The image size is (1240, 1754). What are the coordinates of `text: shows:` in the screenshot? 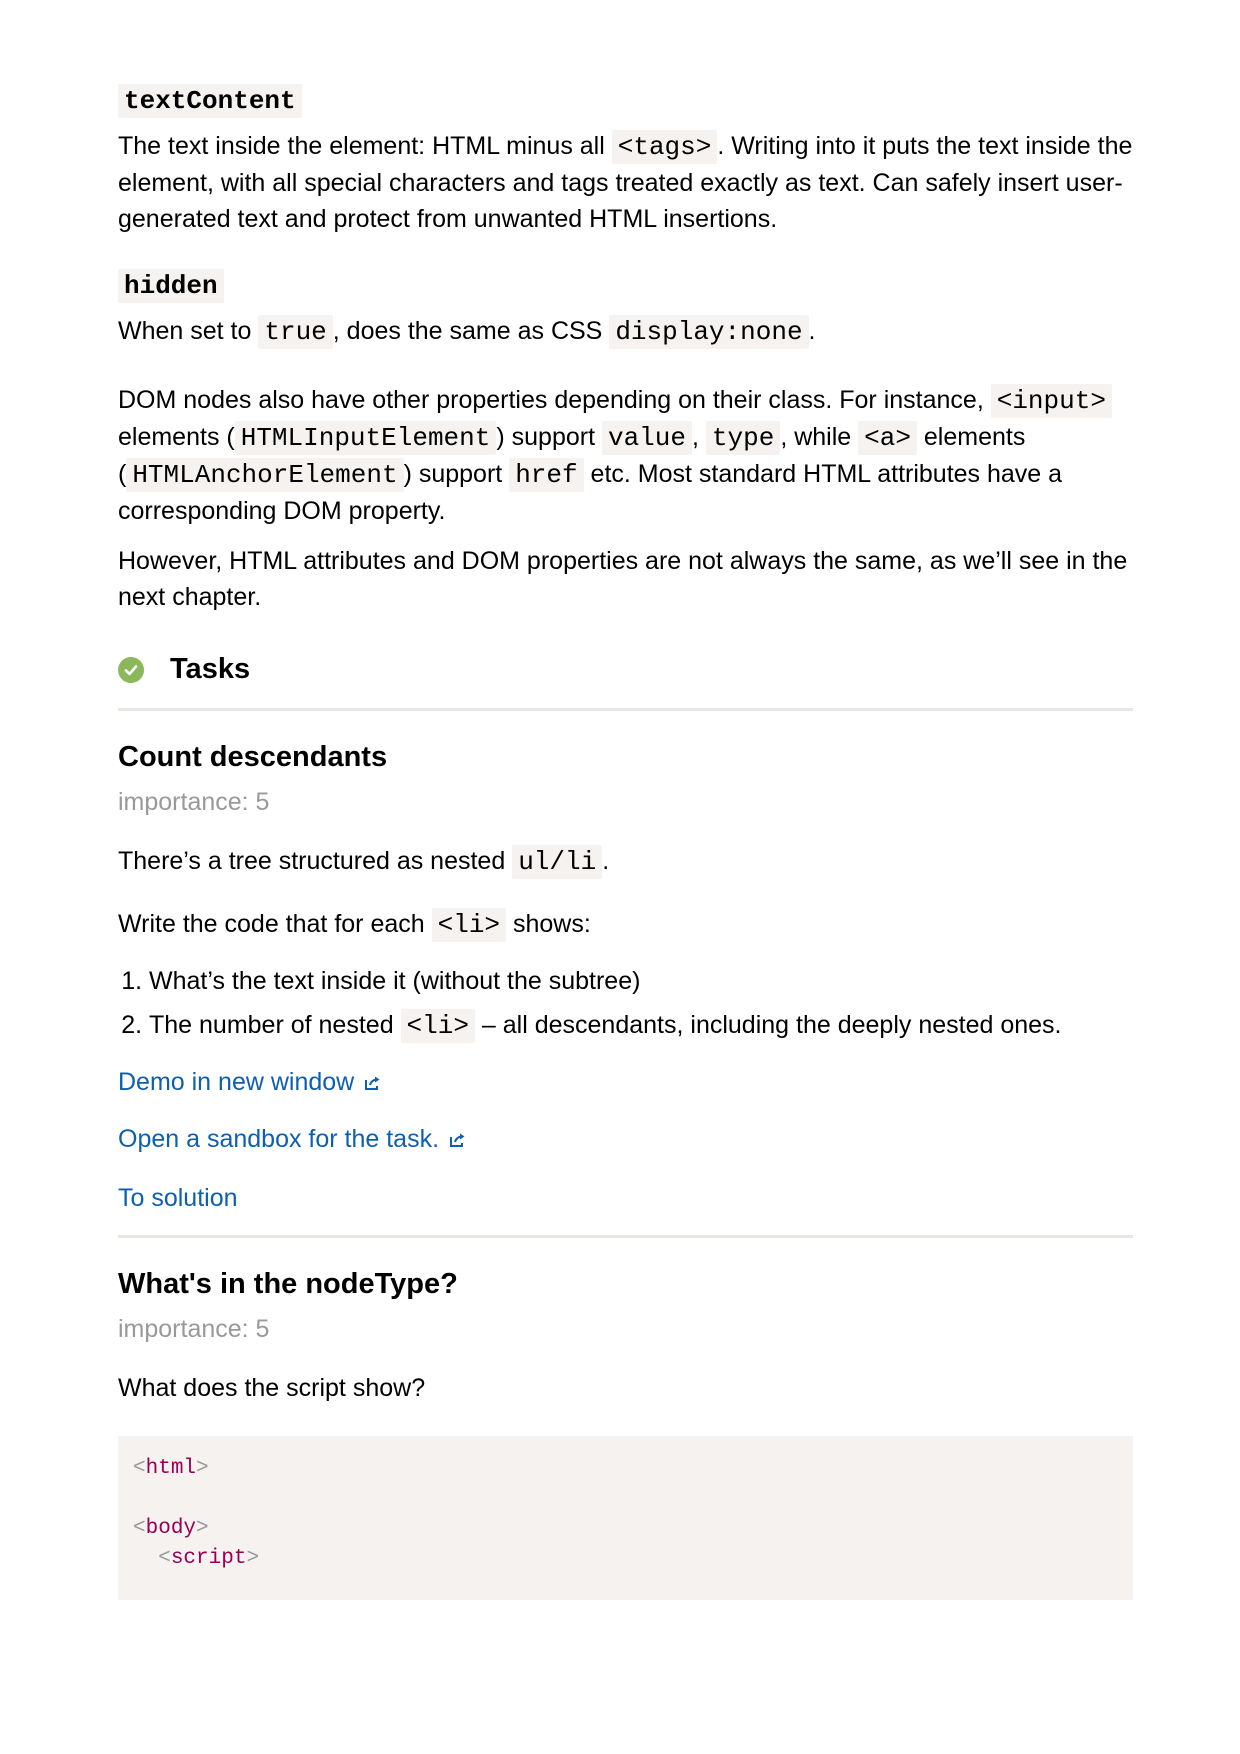 It's located at (548, 924).